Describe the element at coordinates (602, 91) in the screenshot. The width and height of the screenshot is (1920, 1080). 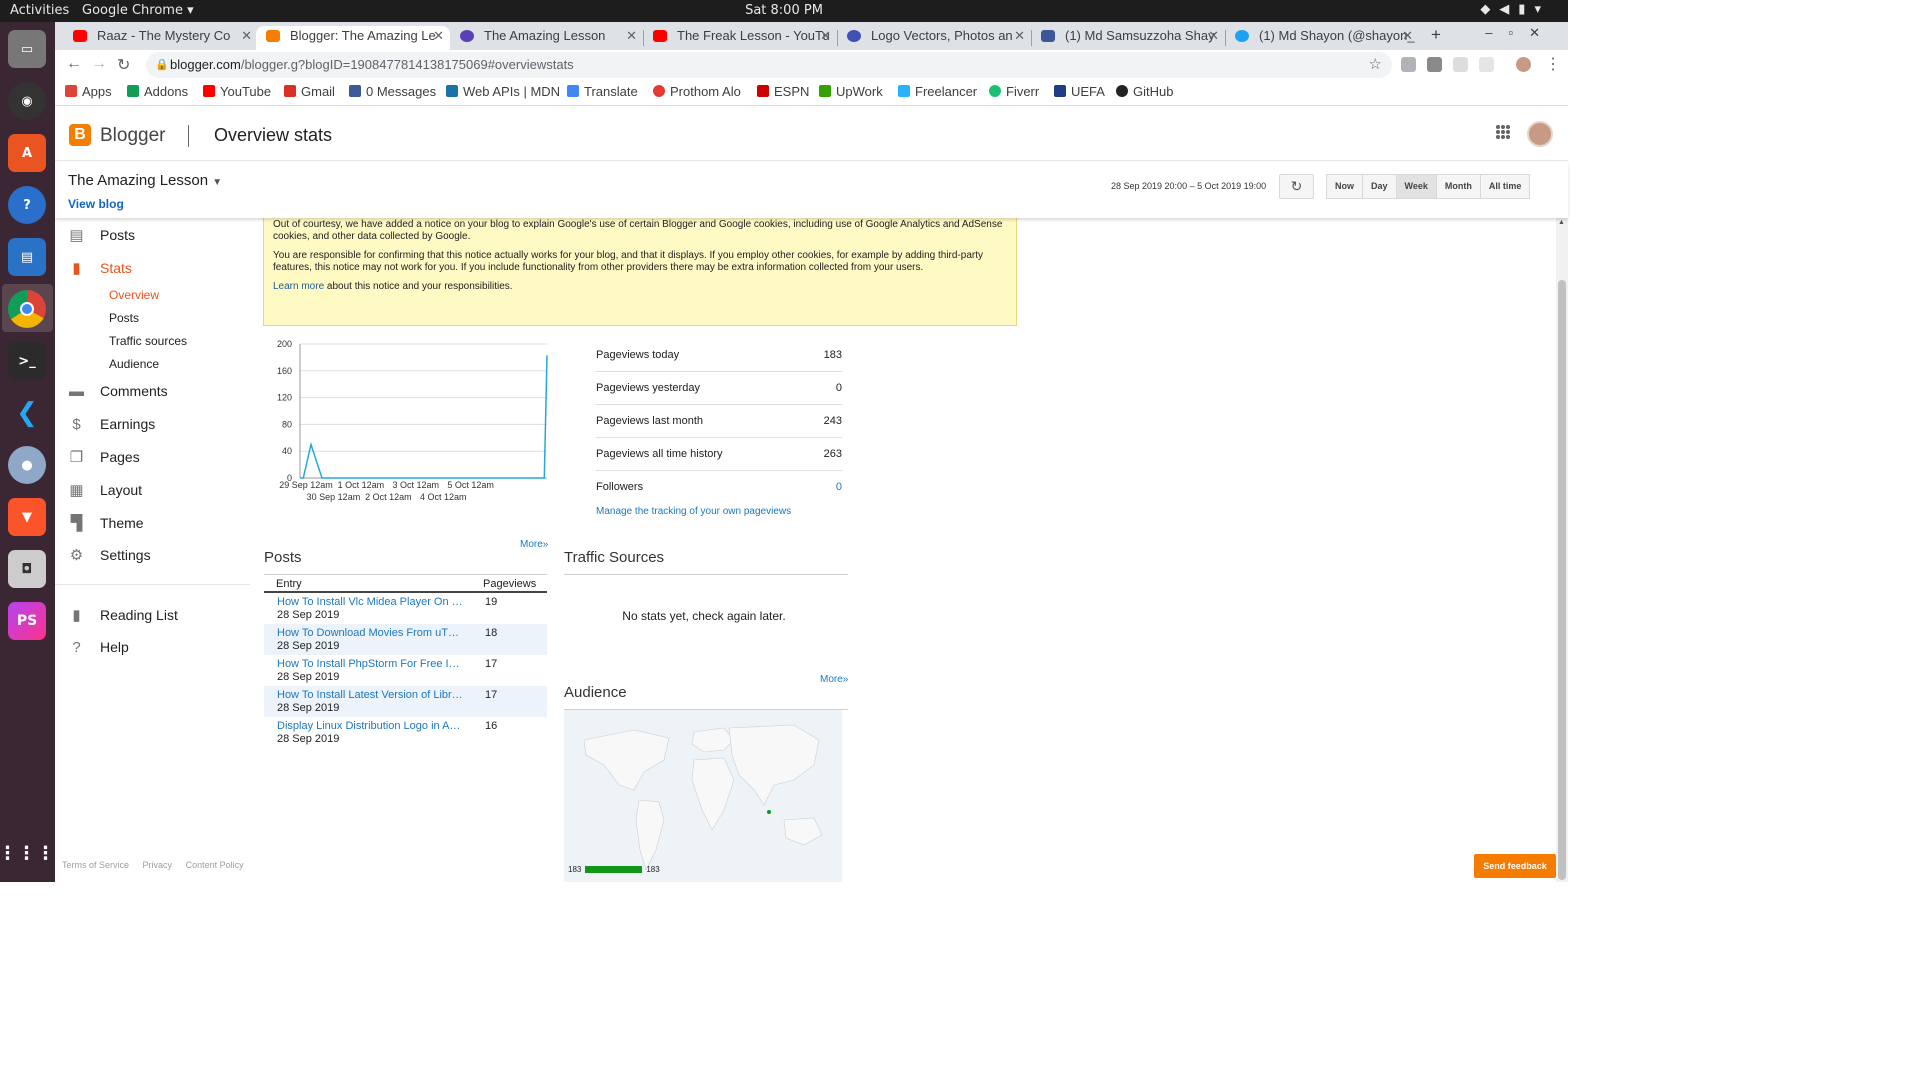
I see `bookmark-translate: Translate` at that location.